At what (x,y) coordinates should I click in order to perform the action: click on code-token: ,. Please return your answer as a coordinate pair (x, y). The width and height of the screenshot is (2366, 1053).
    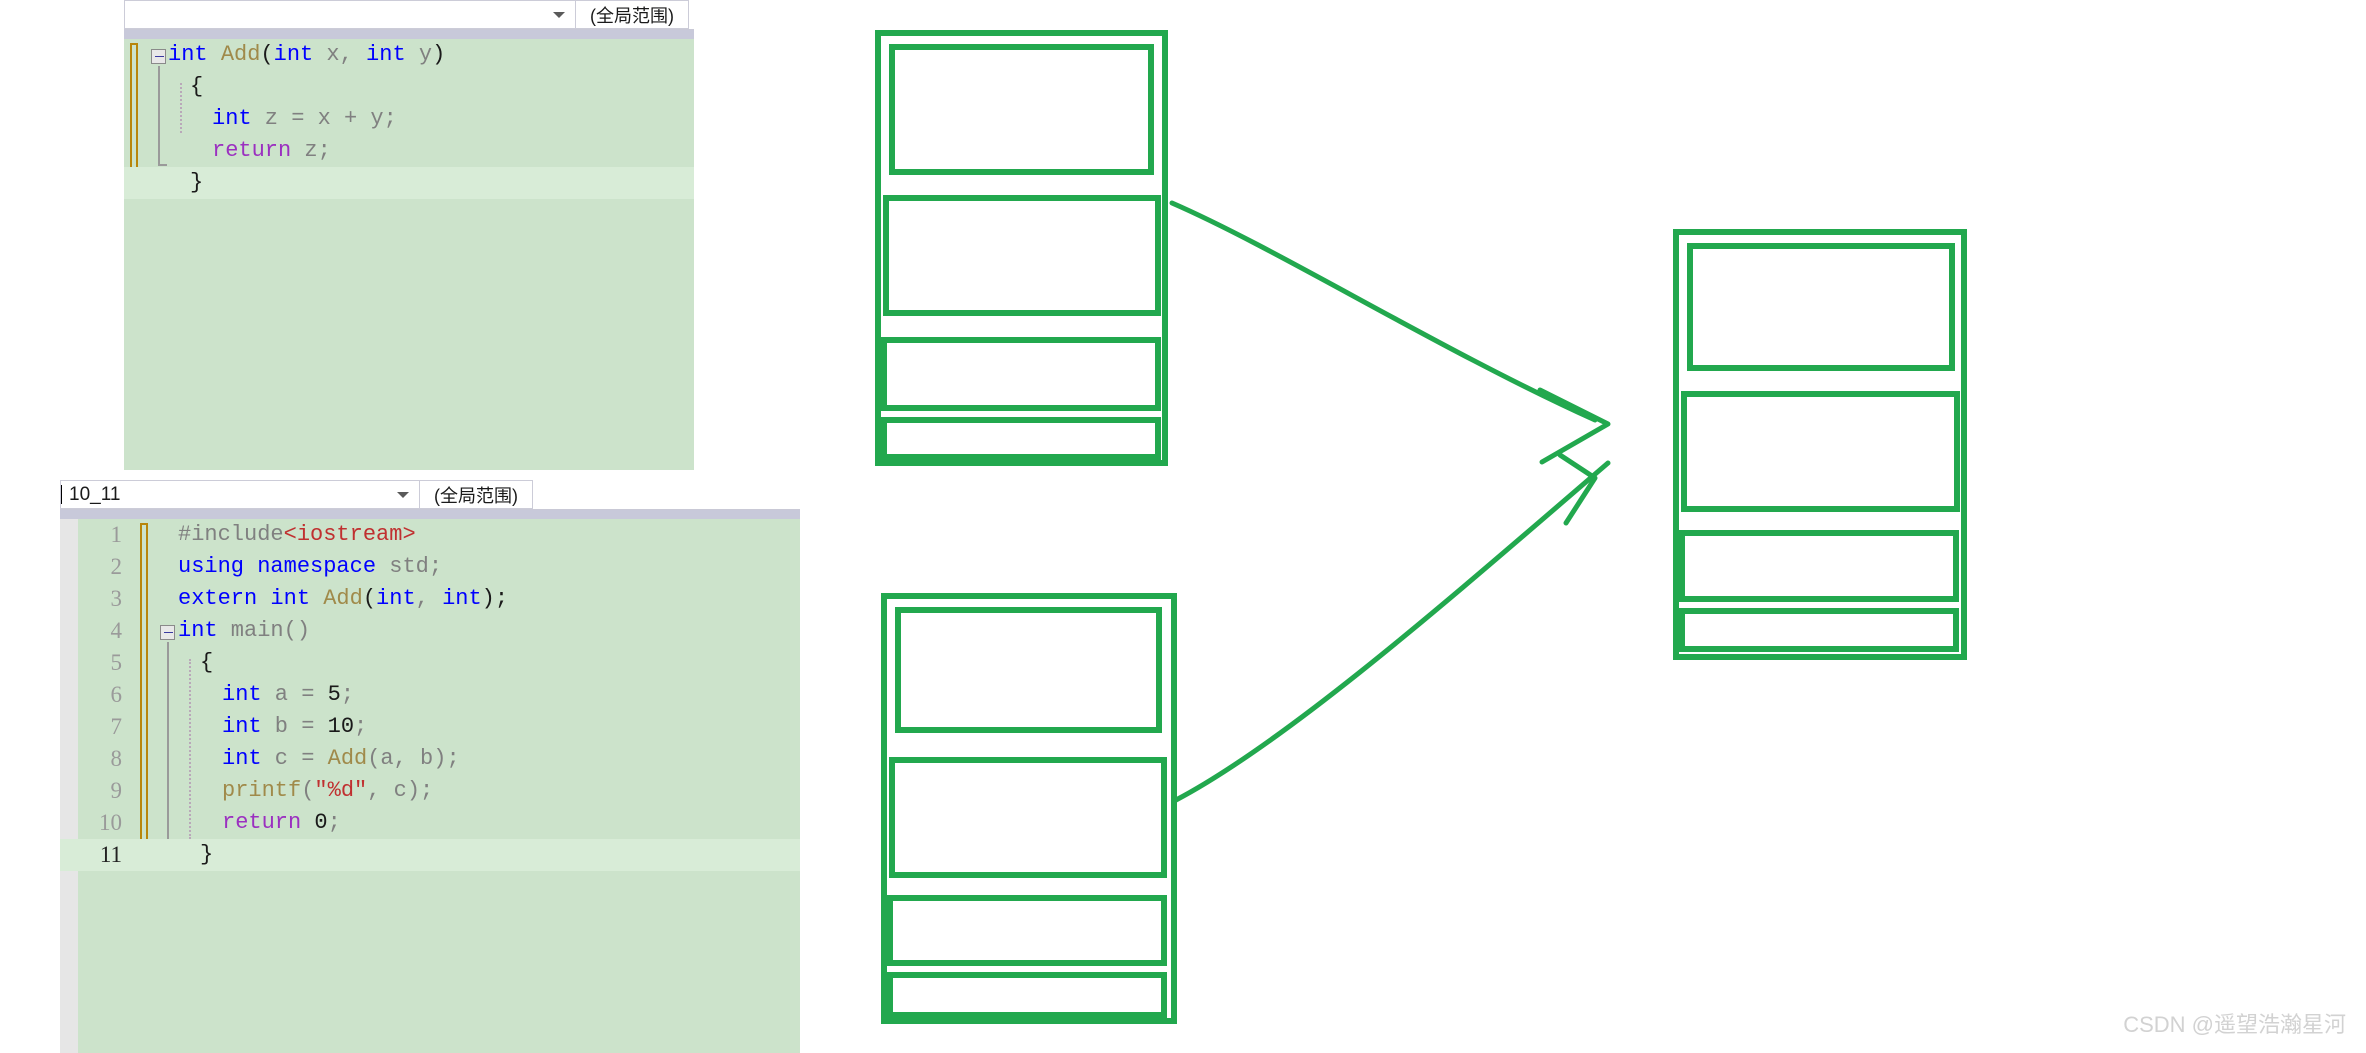
    Looking at the image, I should click on (429, 598).